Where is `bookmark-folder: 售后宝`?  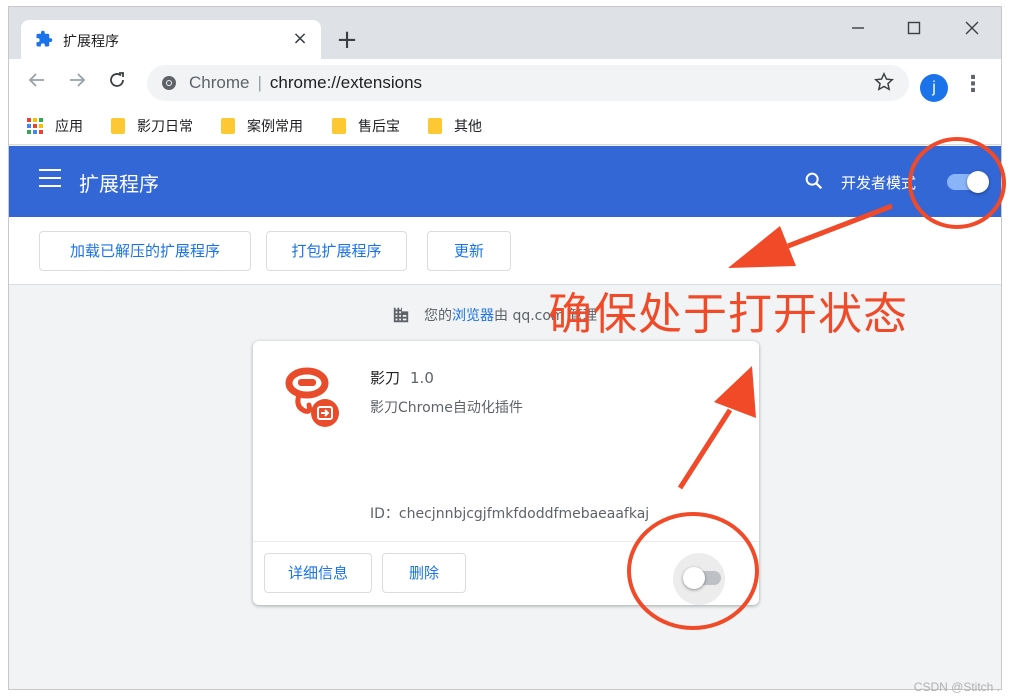 bookmark-folder: 售后宝 is located at coordinates (366, 126).